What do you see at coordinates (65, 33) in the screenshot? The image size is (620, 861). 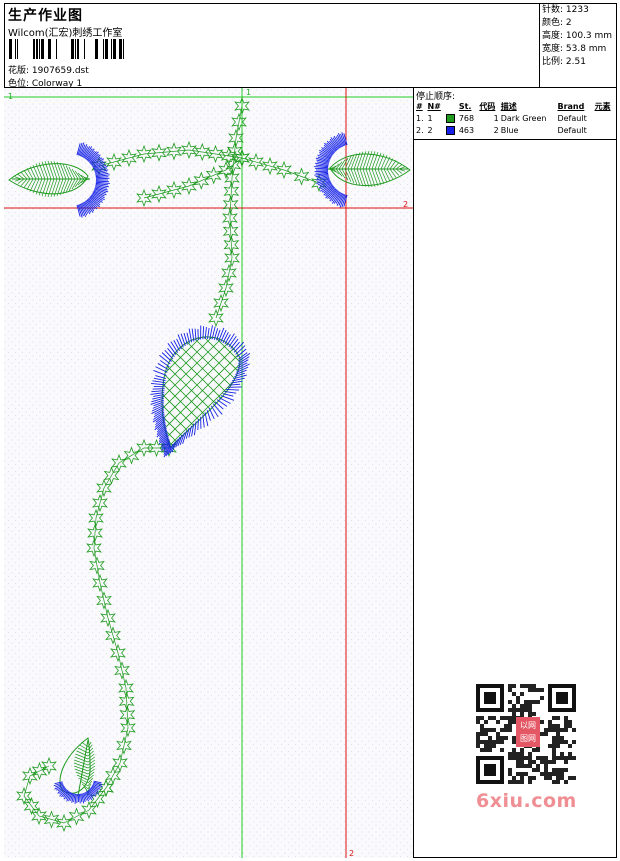 I see `studio-name: Wilcom(汇宏)刺绣工作室` at bounding box center [65, 33].